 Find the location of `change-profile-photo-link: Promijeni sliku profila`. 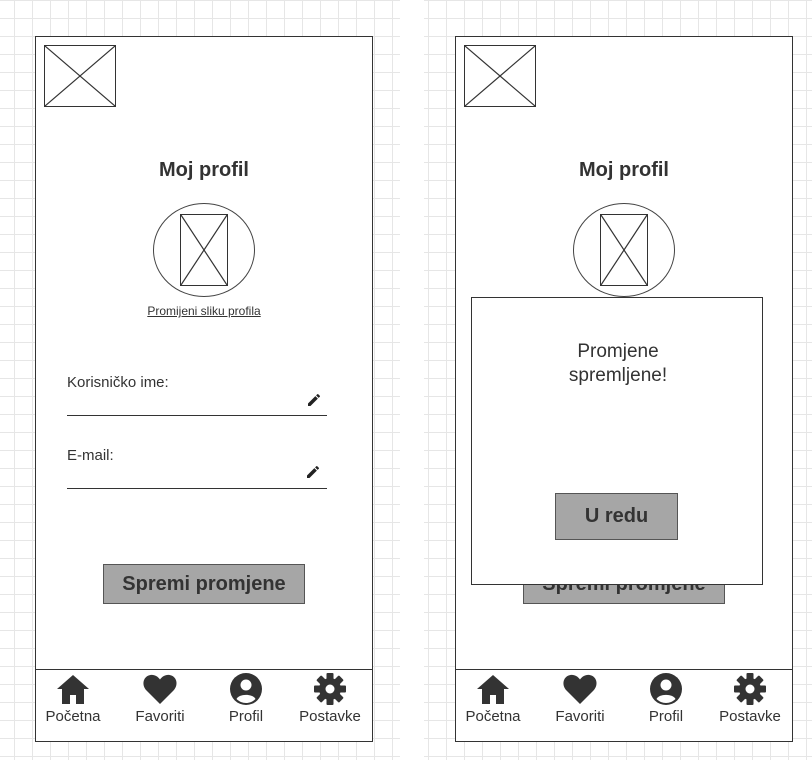

change-profile-photo-link: Promijeni sliku profila is located at coordinates (204, 311).